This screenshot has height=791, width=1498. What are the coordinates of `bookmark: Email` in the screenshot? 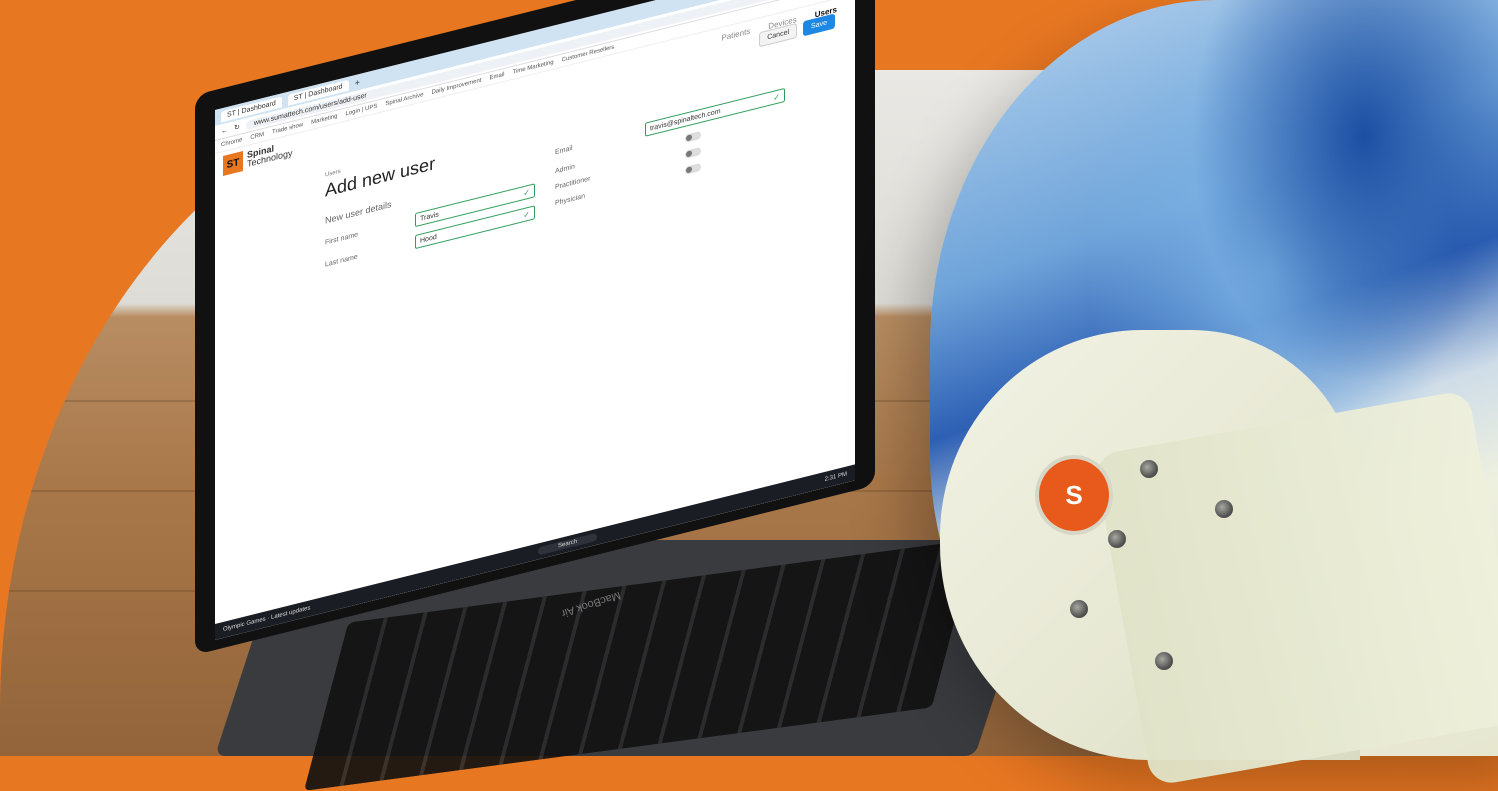 It's located at (496, 77).